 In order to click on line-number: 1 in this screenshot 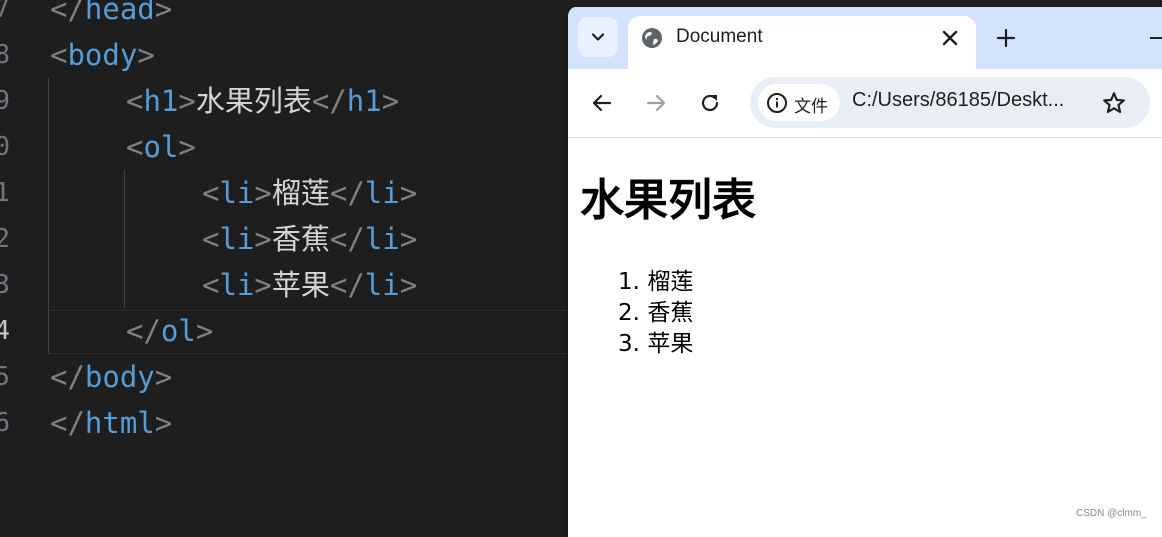, I will do `click(5, 193)`.